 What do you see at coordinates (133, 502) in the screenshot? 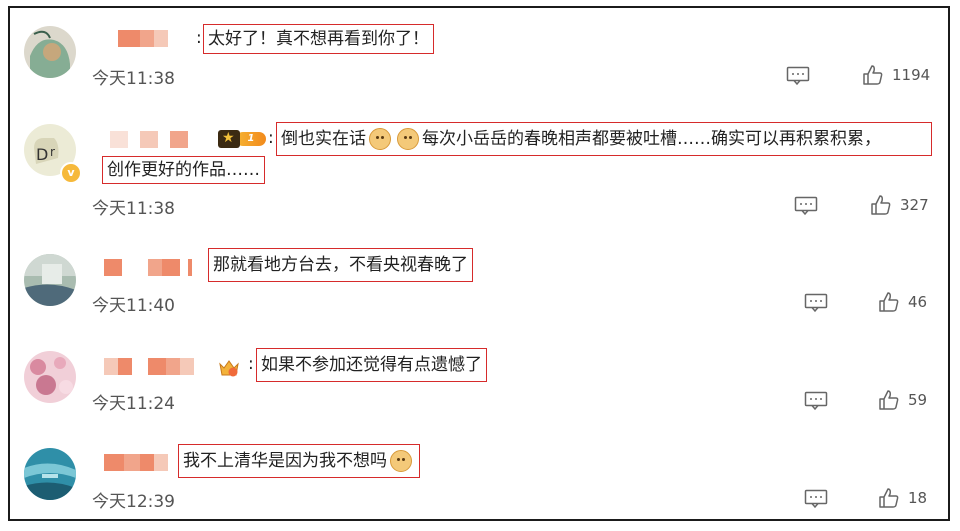
I see `comment-time: 今天12:39` at bounding box center [133, 502].